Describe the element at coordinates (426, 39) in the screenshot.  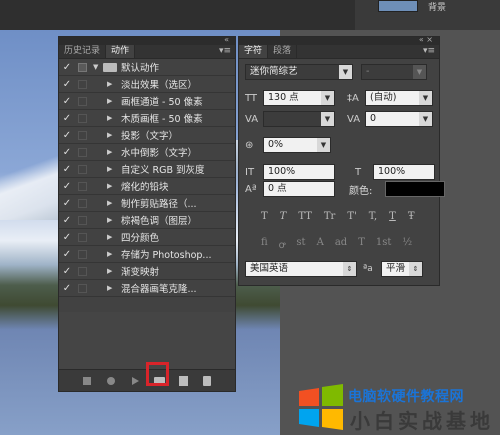
I see `collapse-icon: « ×` at that location.